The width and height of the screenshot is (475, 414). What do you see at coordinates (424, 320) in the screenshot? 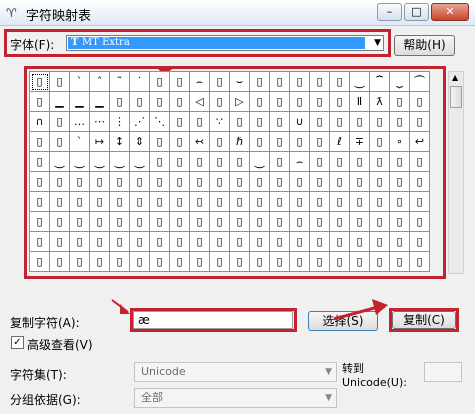
I see `copy-button: 复制(C)` at bounding box center [424, 320].